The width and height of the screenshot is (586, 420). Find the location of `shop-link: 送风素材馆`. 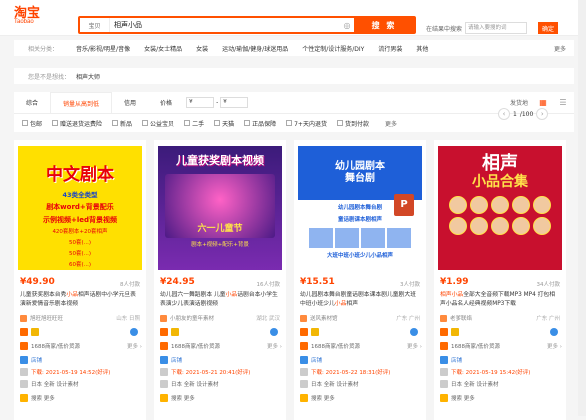

shop-link: 送风素材馆 is located at coordinates (319, 318).